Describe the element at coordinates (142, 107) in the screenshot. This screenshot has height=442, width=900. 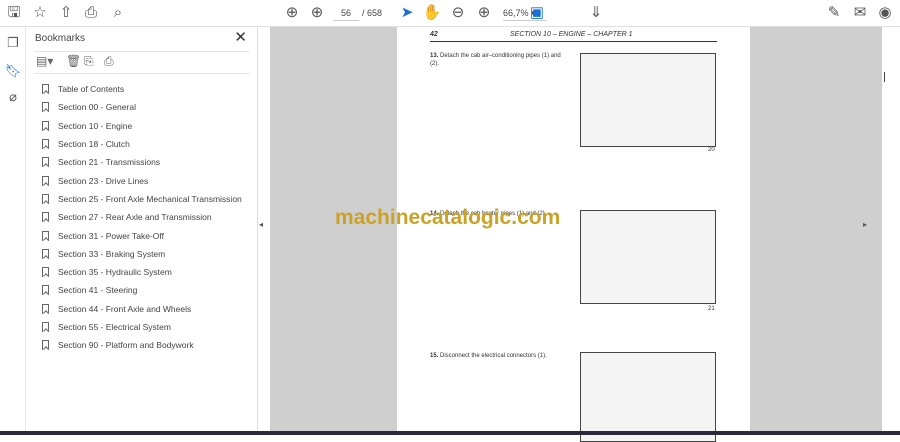
I see `bookmark-item: Section 00 - General` at that location.